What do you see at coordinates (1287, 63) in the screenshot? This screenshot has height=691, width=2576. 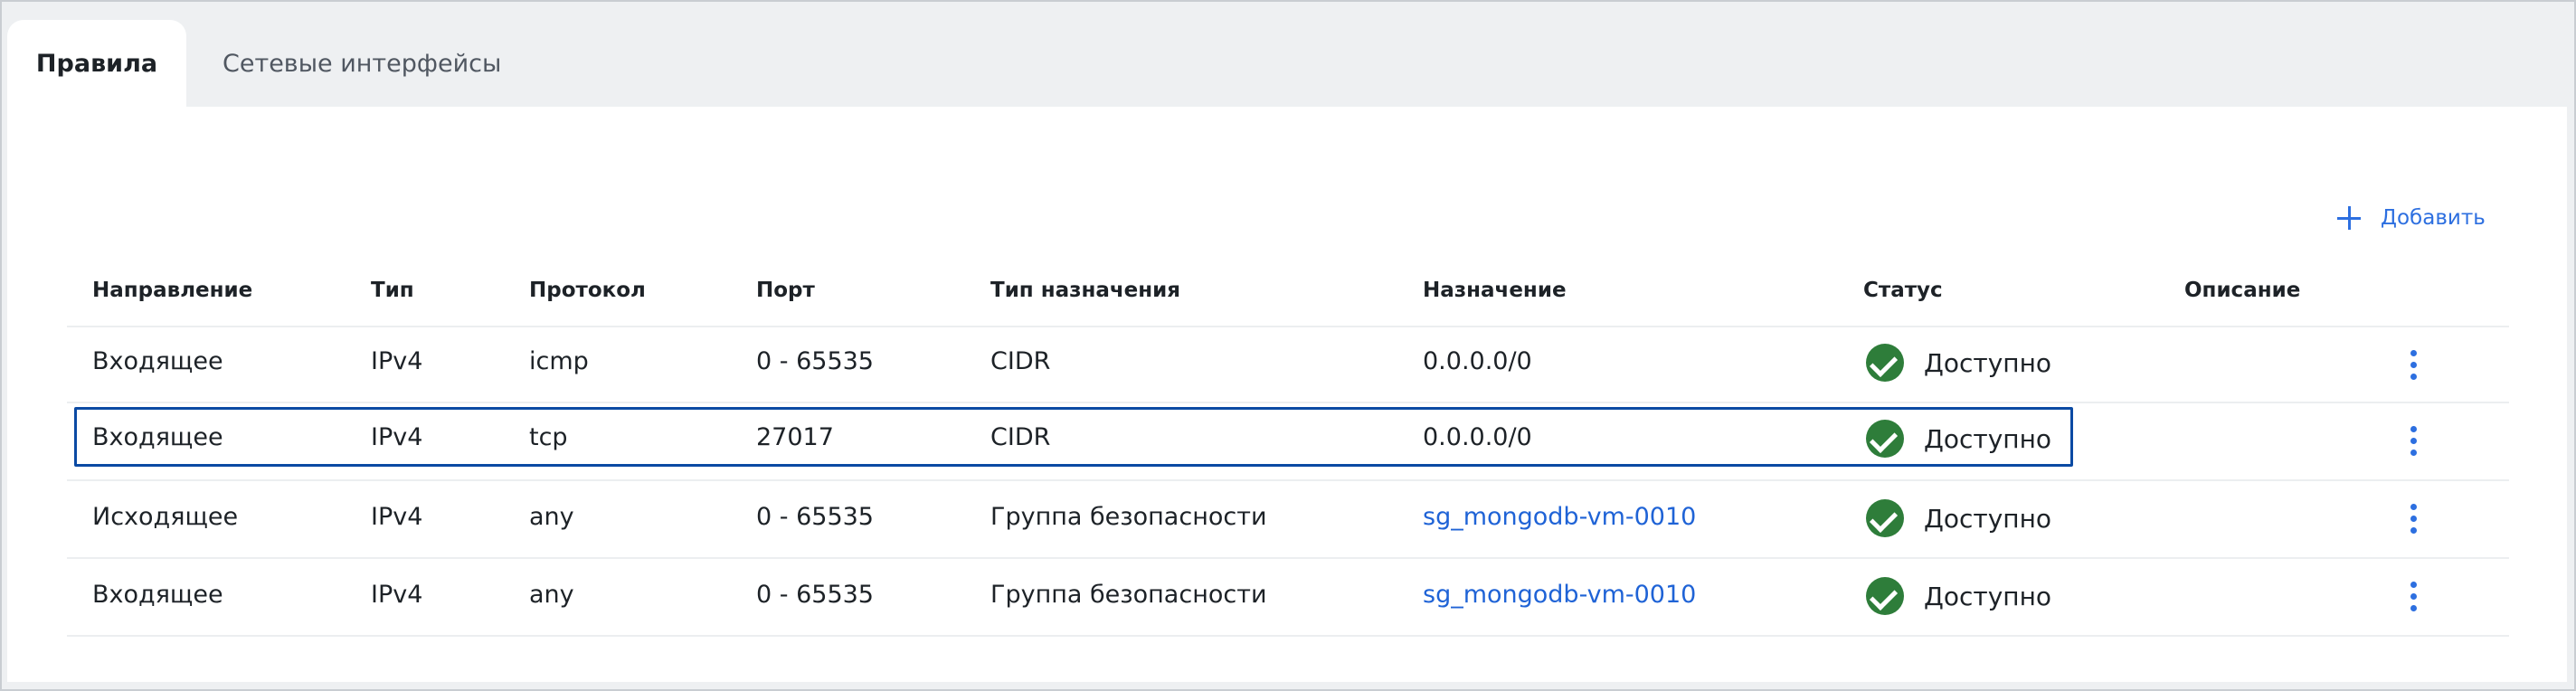 I see `tab-bar: Правила Сетевые интерфейсы` at bounding box center [1287, 63].